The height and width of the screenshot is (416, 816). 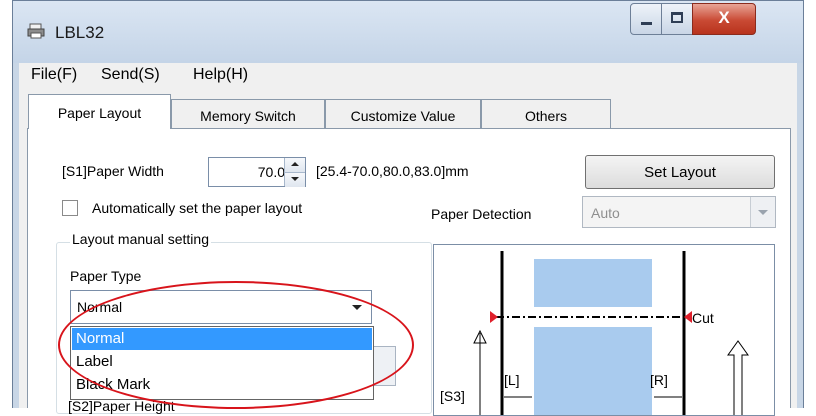 I want to click on paper-type-label: Paper Type, so click(x=106, y=276).